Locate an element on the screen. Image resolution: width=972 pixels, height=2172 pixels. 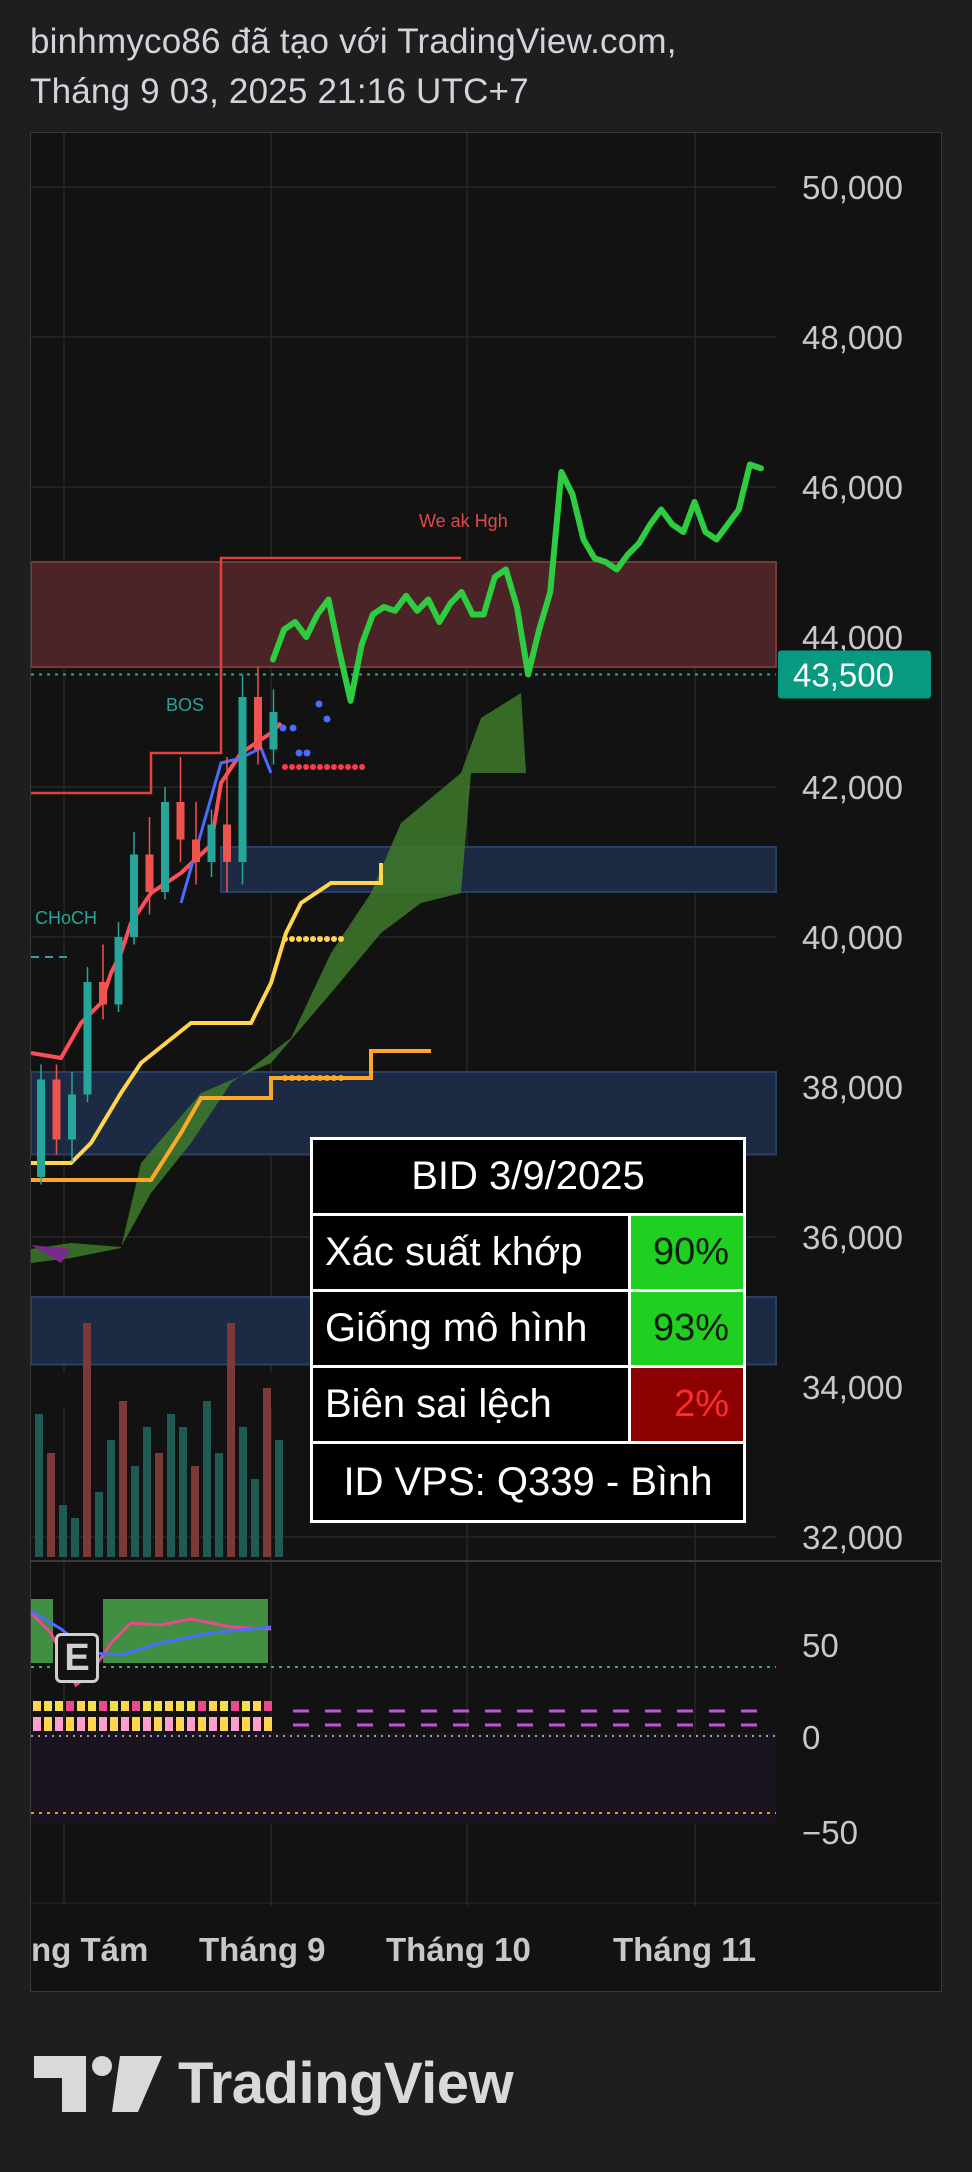
time-axis: ng Tám Tháng 9 Tháng 10 Tháng 11 is located at coordinates (486, 1935).